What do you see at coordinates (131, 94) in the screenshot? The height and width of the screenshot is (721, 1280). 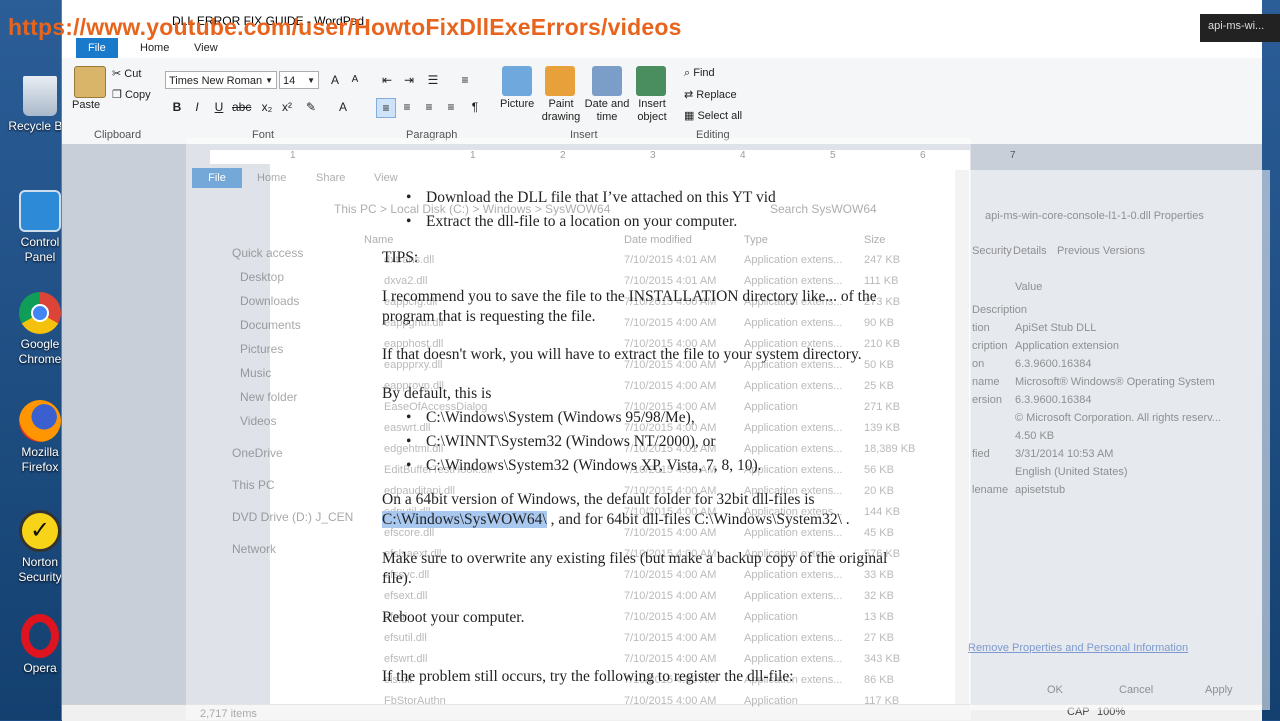 I see `copy-button: ❐ Copy` at bounding box center [131, 94].